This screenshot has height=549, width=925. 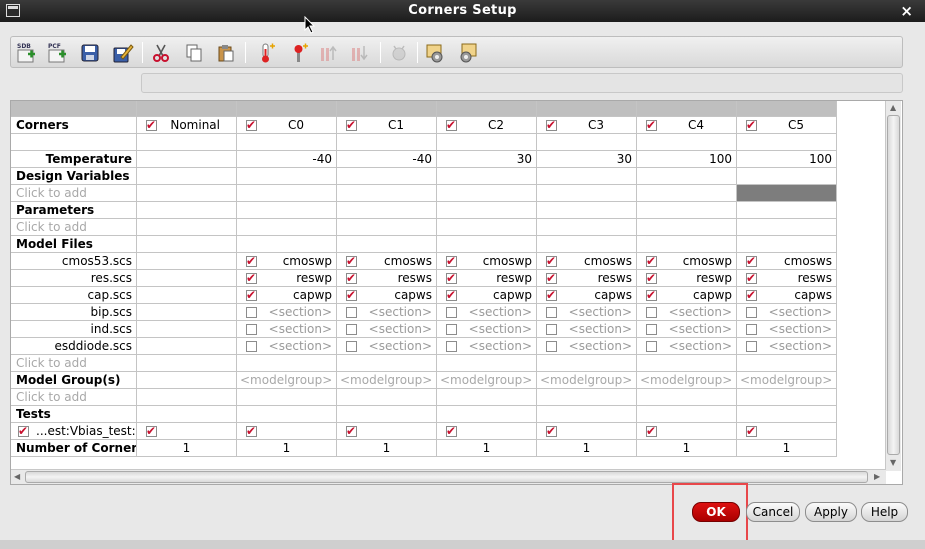 I want to click on corner-column-c0: C0, so click(x=287, y=125).